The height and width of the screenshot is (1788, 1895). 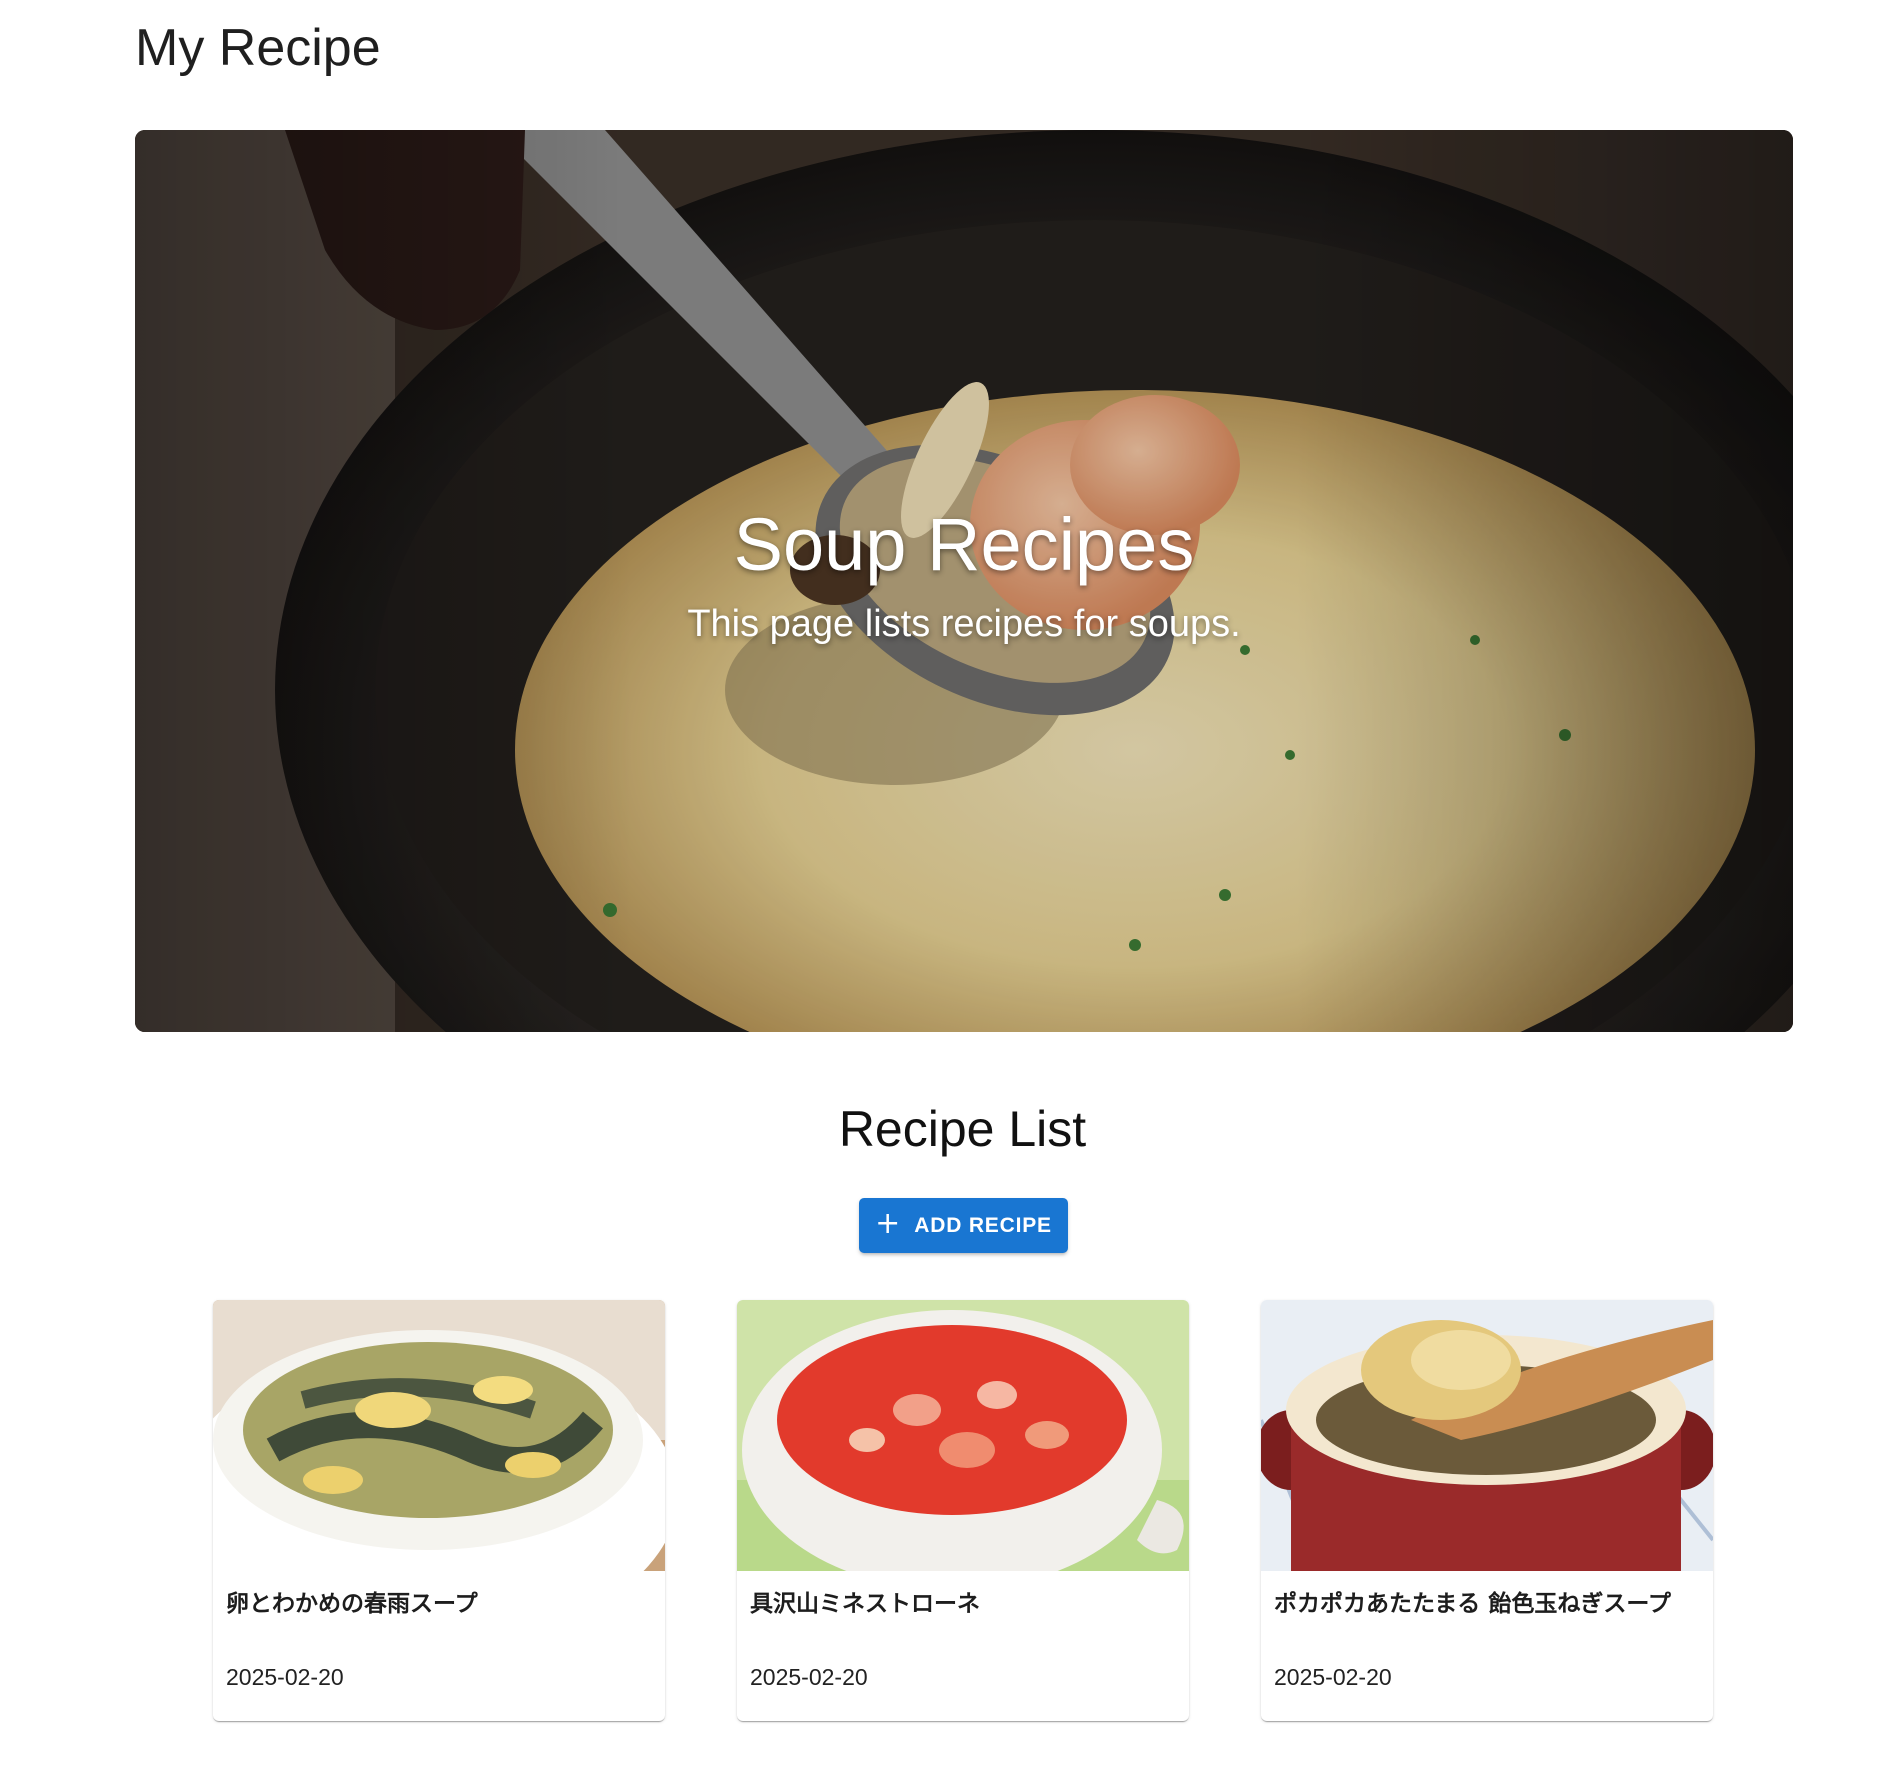 I want to click on recipe-image-egg-wakame-soup, so click(x=439, y=1435).